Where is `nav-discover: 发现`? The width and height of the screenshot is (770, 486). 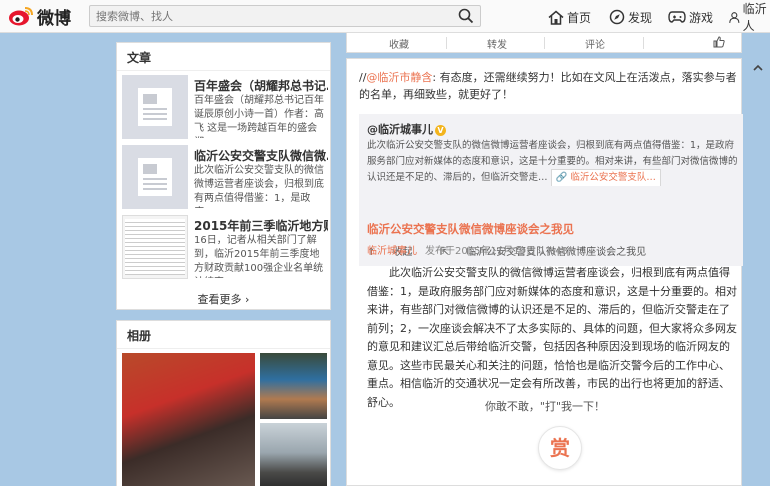 nav-discover: 发现 is located at coordinates (630, 17).